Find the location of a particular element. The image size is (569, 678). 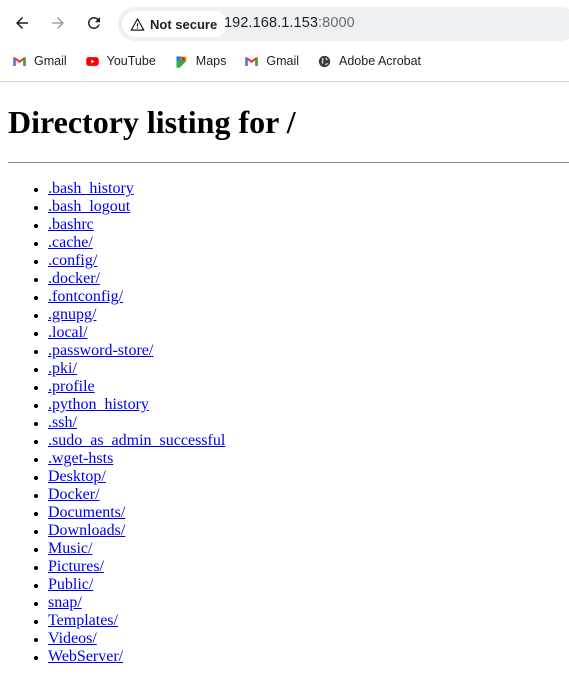

list-item: .docker/ is located at coordinates (308, 279).